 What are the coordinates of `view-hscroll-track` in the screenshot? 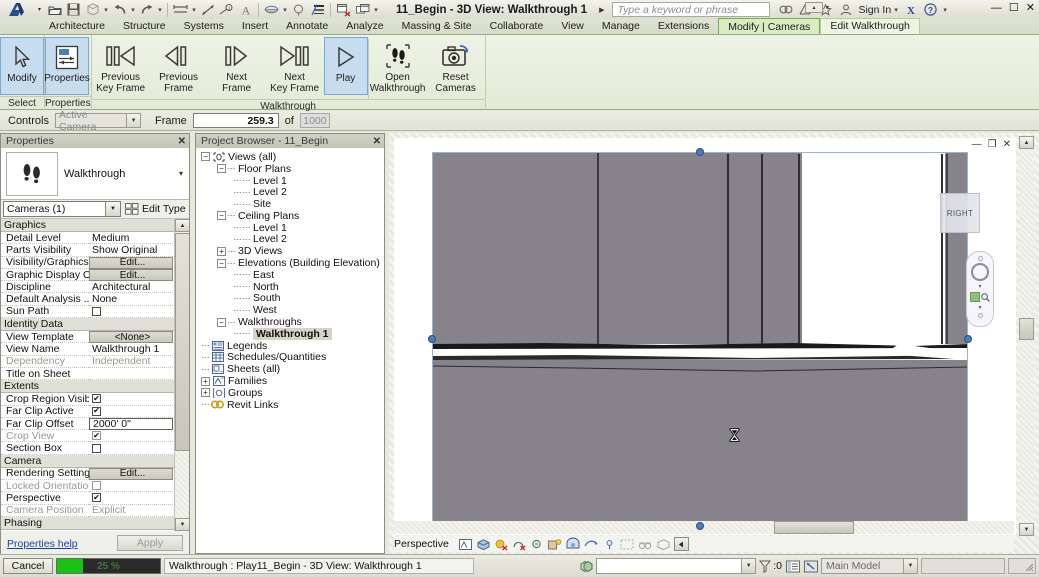 It's located at (704, 527).